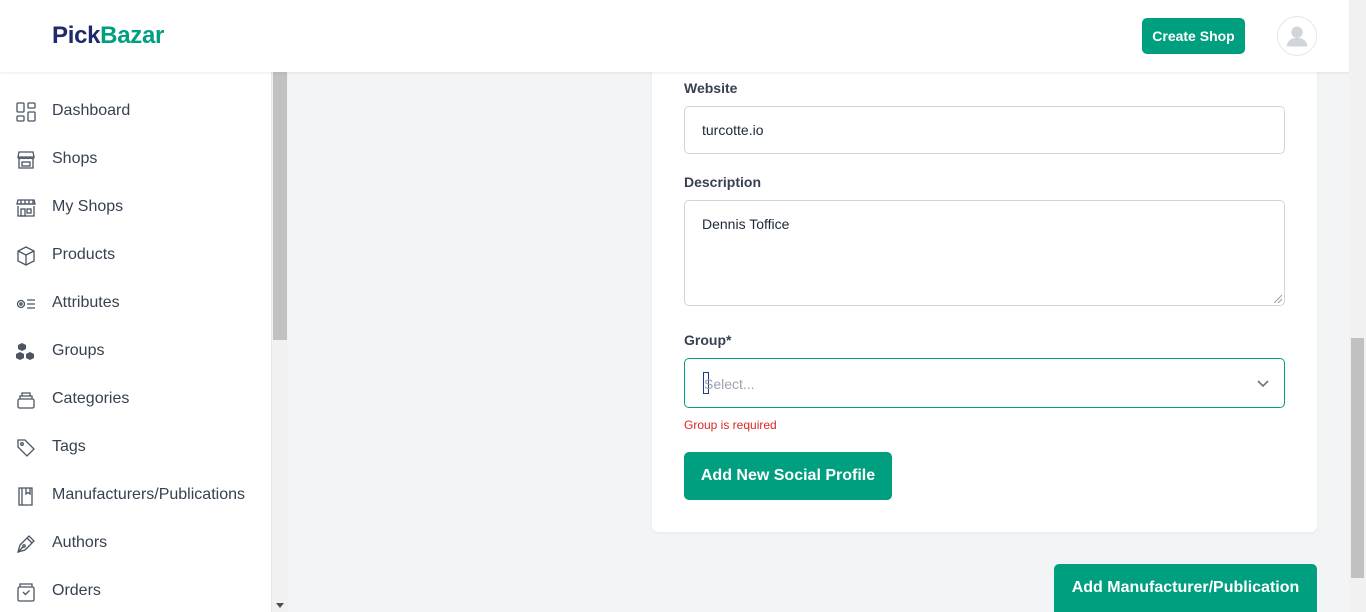 The image size is (1366, 612). I want to click on sidebar-item-label: Authors, so click(80, 542).